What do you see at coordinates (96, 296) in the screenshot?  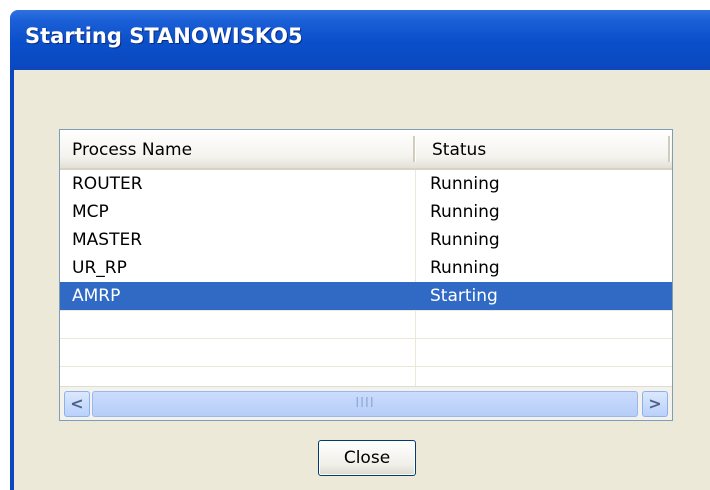 I see `process-name-cell: AMRP` at bounding box center [96, 296].